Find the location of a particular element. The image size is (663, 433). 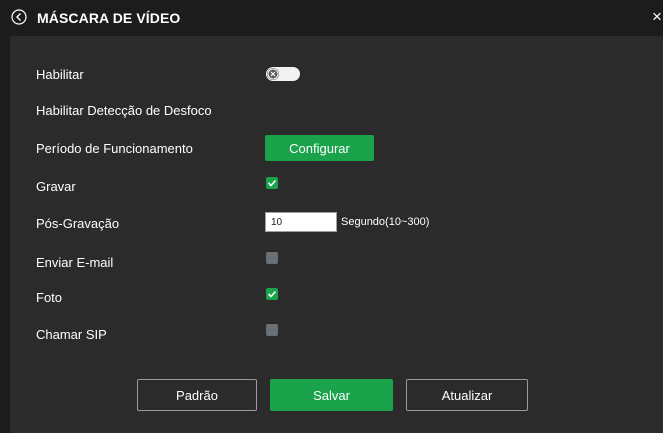

blur-detection-label: Habilitar Detecção de Desfoco is located at coordinates (124, 110).